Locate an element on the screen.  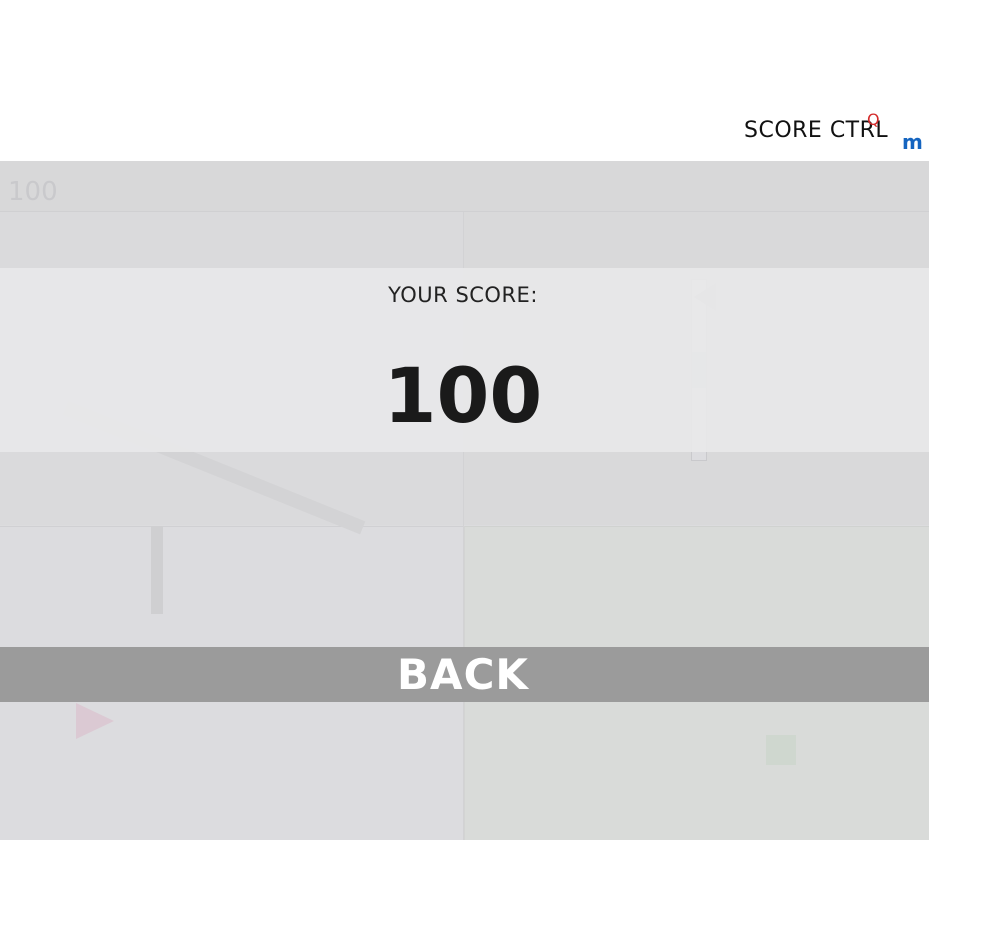
brand-logo: SCORE CTRL Q m is located at coordinates (839, 134).